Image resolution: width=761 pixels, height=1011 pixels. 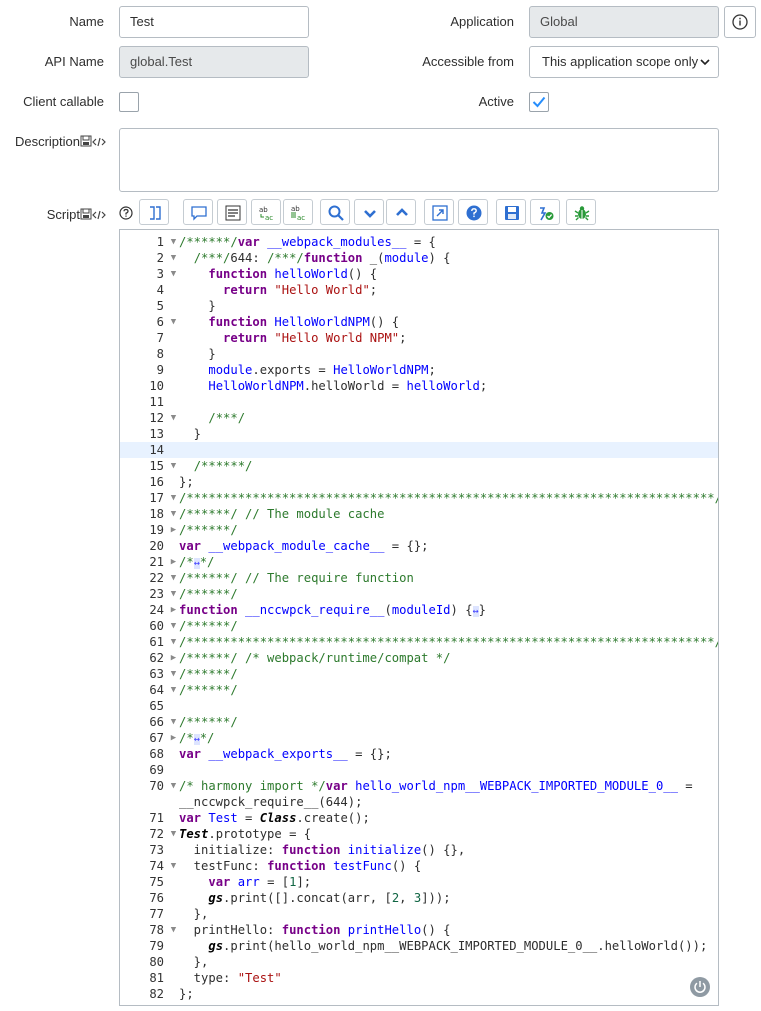 What do you see at coordinates (369, 212) in the screenshot?
I see `find-next-button` at bounding box center [369, 212].